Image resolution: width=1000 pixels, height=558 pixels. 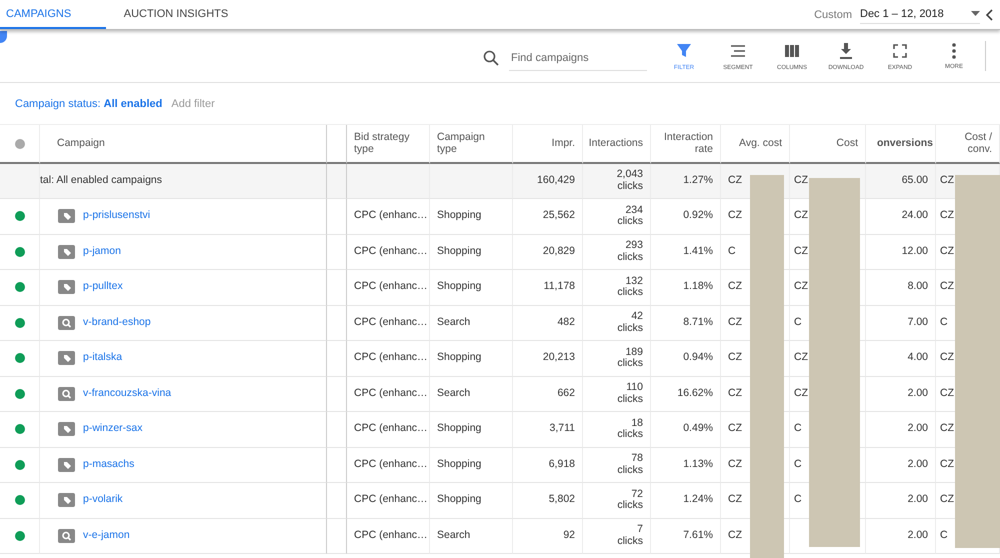 What do you see at coordinates (686, 500) in the screenshot?
I see `table-cell: 1.24%` at bounding box center [686, 500].